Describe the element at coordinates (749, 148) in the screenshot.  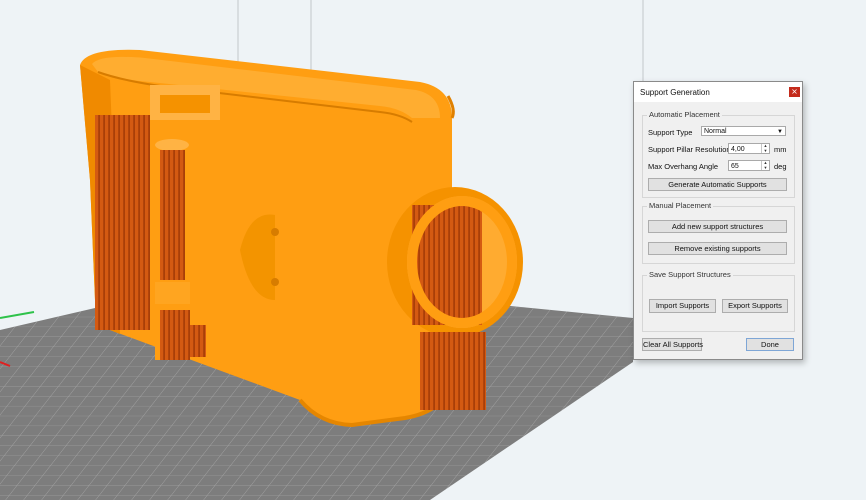
I see `pillar-resolution-spinbox: 4,00 ▲ ▼` at that location.